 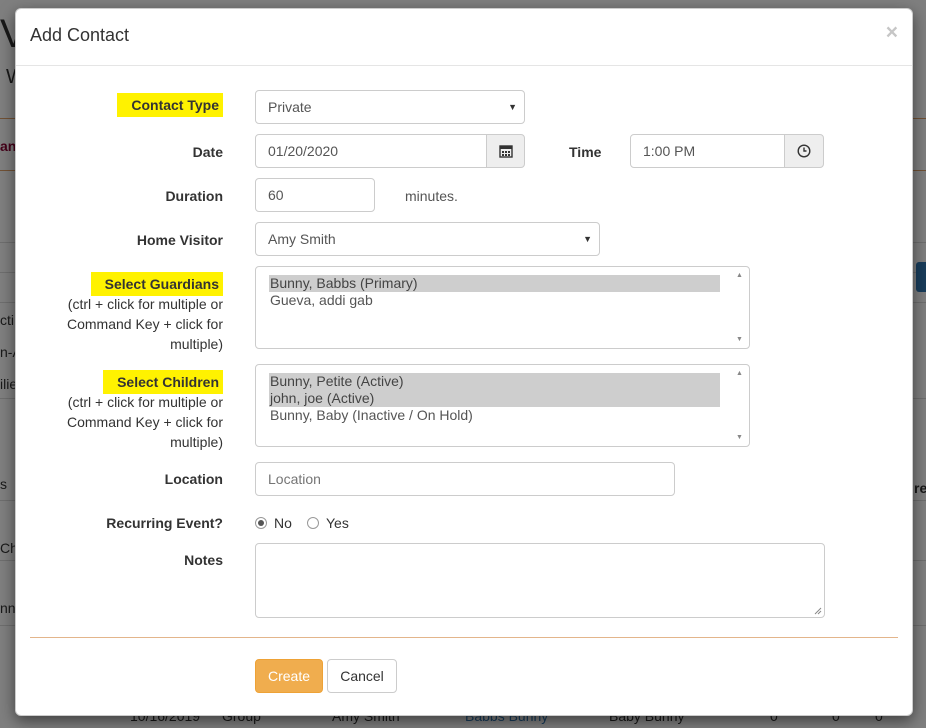 What do you see at coordinates (303, 151) in the screenshot?
I see `date-value: 01/20/2020` at bounding box center [303, 151].